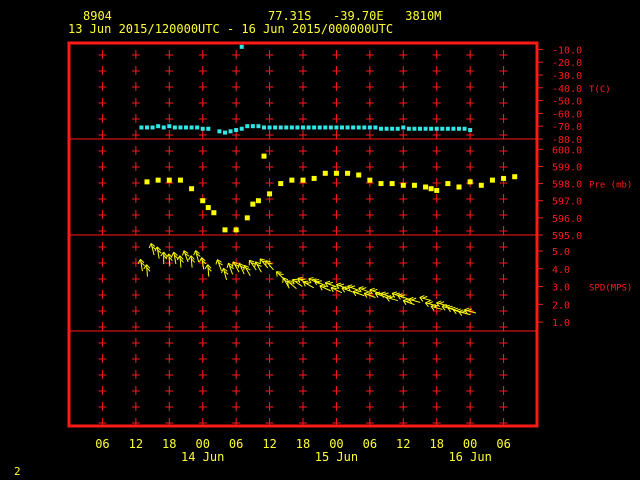 Image resolution: width=640 pixels, height=480 pixels. I want to click on x-date-label: 15 Jun, so click(336, 457).